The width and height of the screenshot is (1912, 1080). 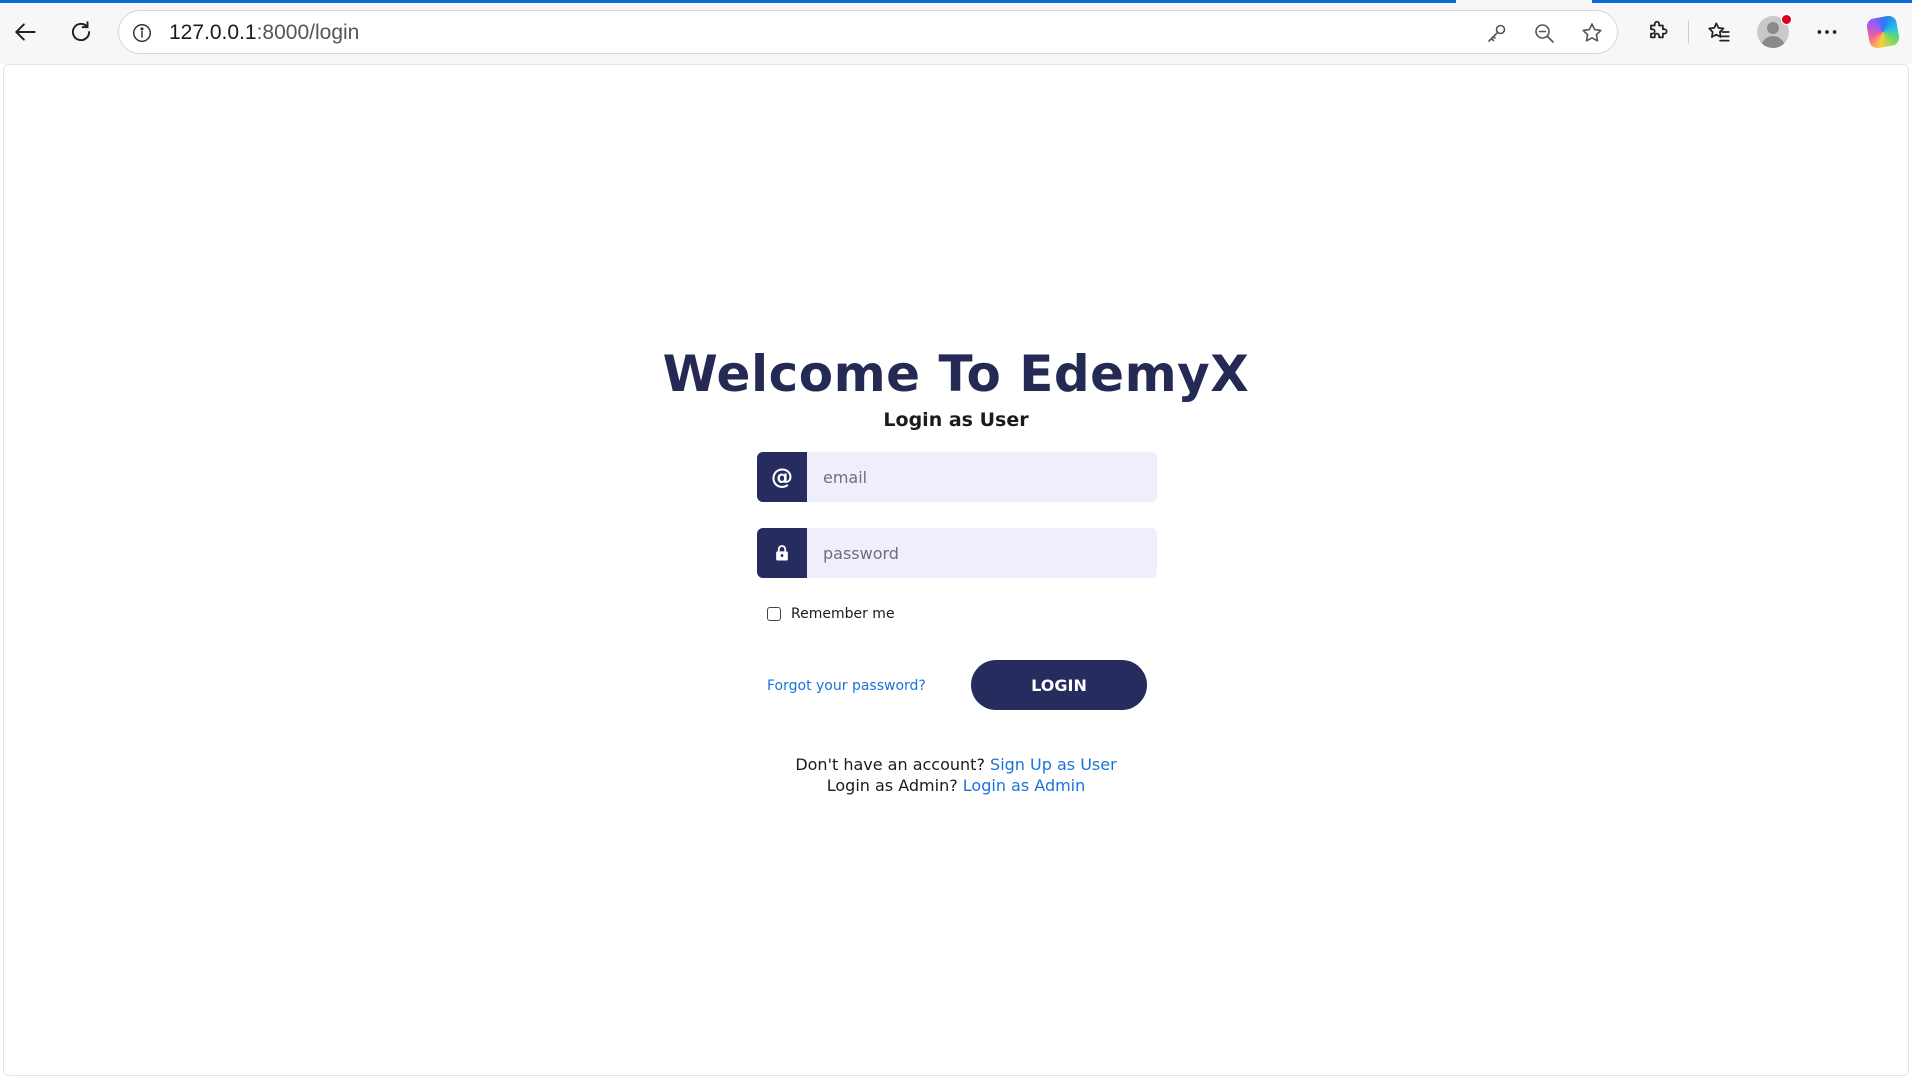 I want to click on url-host: 127.0.0.1, so click(x=213, y=32).